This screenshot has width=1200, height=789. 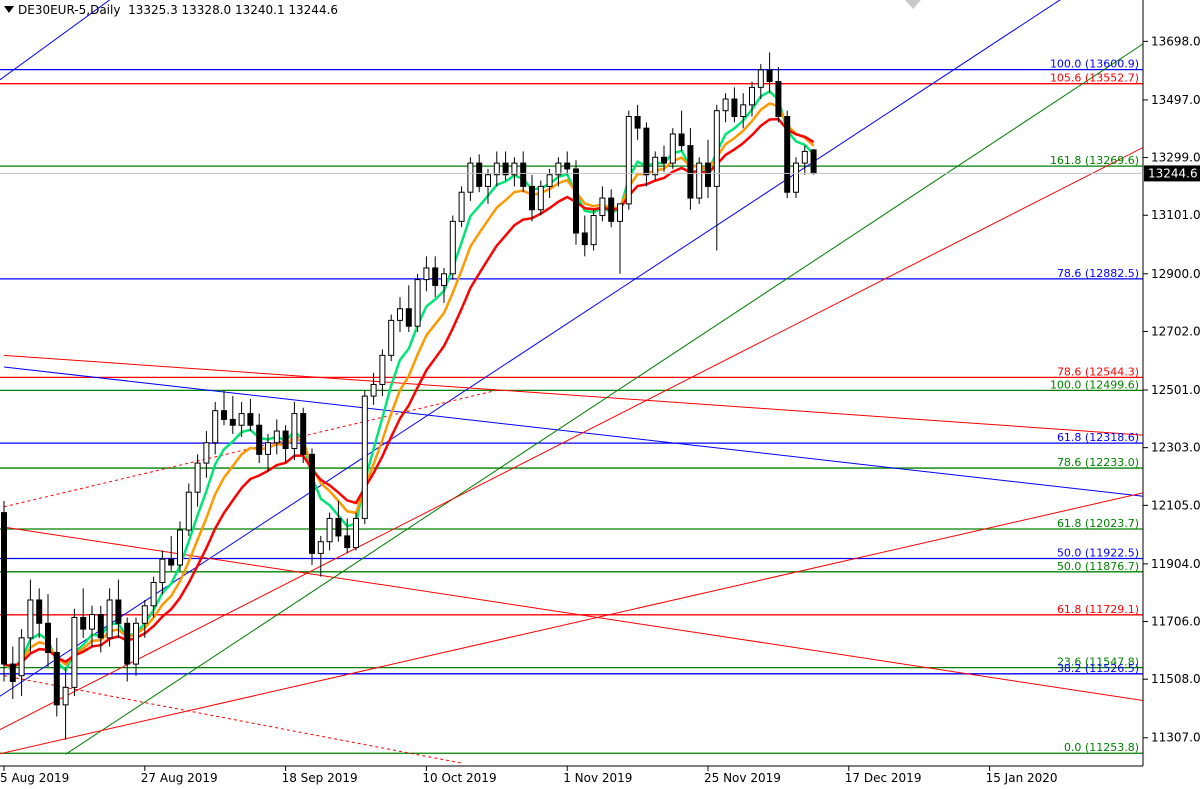 What do you see at coordinates (1098, 371) in the screenshot?
I see `fib-level-label: 78.6 (12544.3)` at bounding box center [1098, 371].